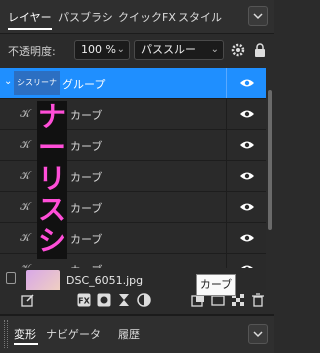  Describe the element at coordinates (43, 280) in the screenshot. I see `image-thumbnail` at that location.